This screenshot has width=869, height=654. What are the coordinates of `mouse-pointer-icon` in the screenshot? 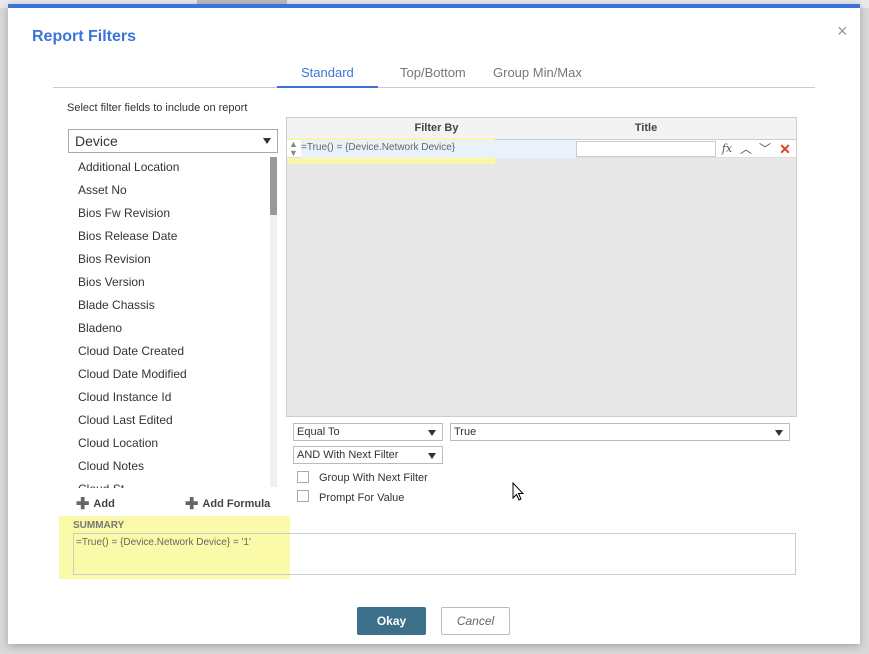 It's located at (518, 491).